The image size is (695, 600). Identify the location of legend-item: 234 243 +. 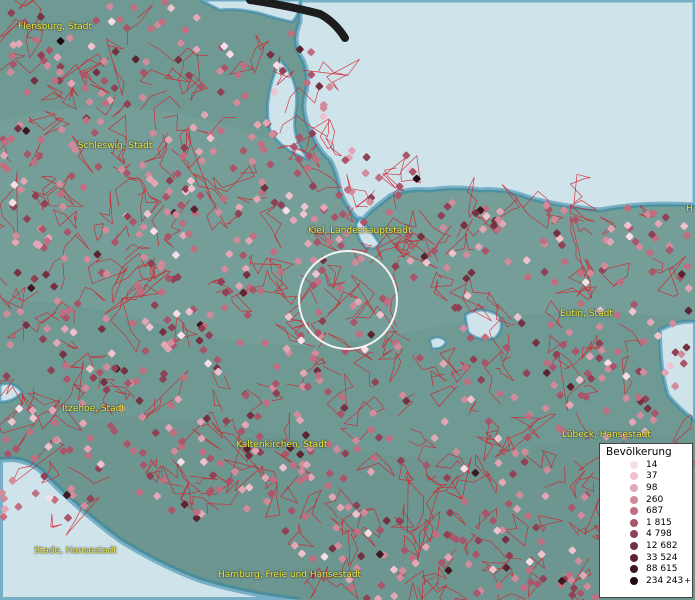
(646, 581).